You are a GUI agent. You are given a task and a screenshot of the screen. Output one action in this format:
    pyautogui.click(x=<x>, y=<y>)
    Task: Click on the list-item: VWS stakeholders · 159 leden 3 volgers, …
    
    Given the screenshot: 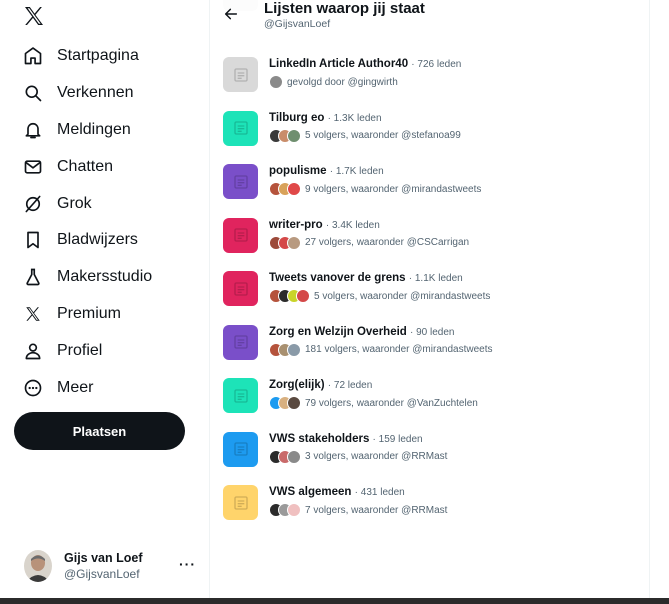 What is the action you would take?
    pyautogui.click(x=430, y=458)
    